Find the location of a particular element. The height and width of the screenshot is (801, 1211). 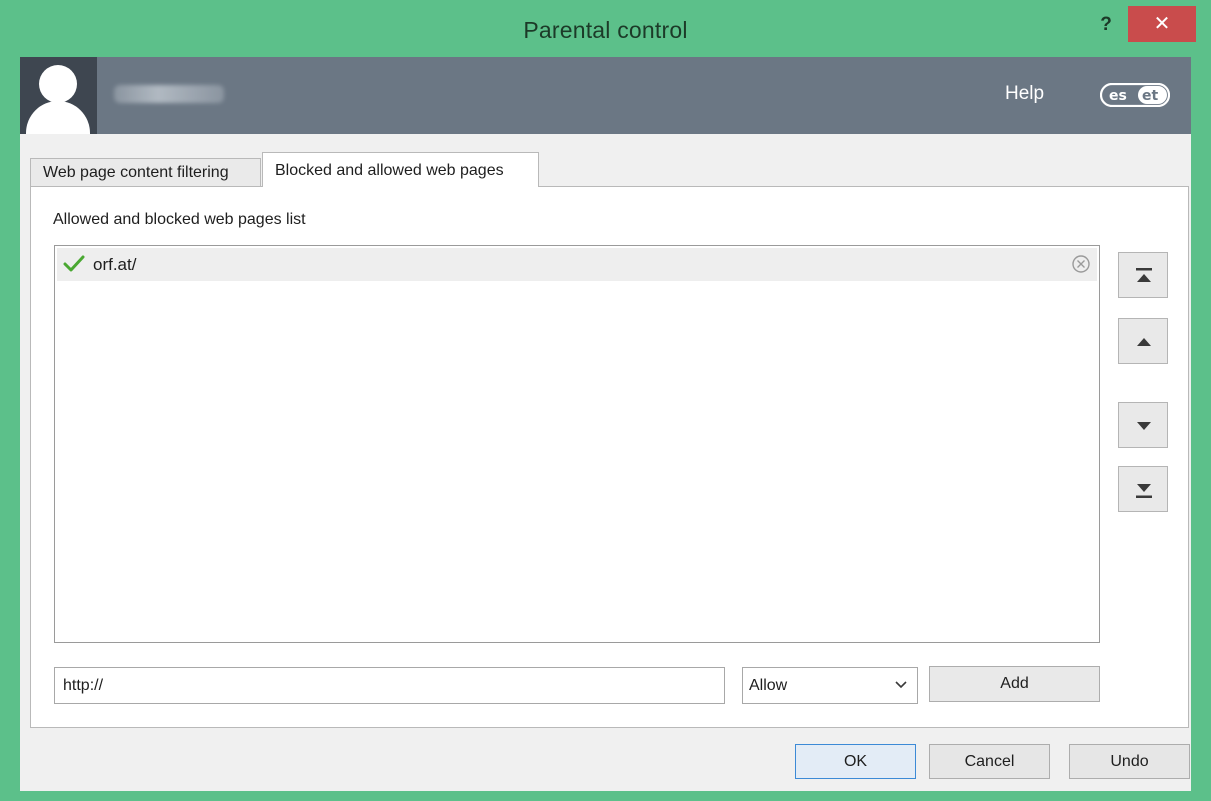

move-up-button is located at coordinates (1143, 341).